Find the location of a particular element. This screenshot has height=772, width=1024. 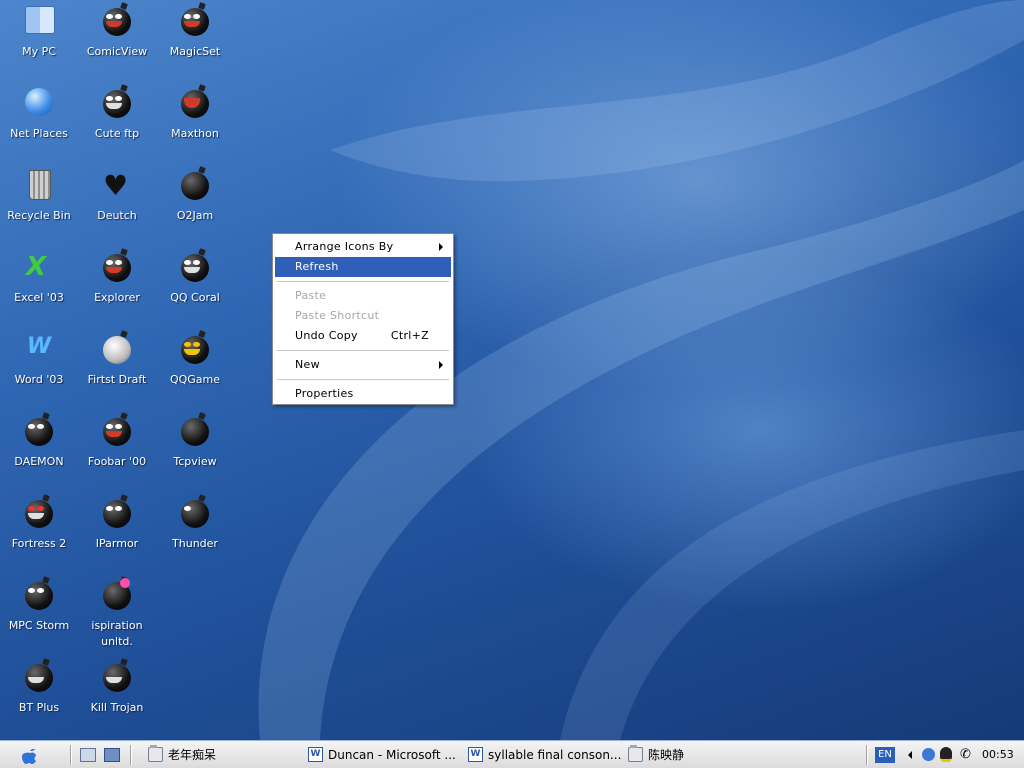

recycle-bin-icon is located at coordinates (39, 185).